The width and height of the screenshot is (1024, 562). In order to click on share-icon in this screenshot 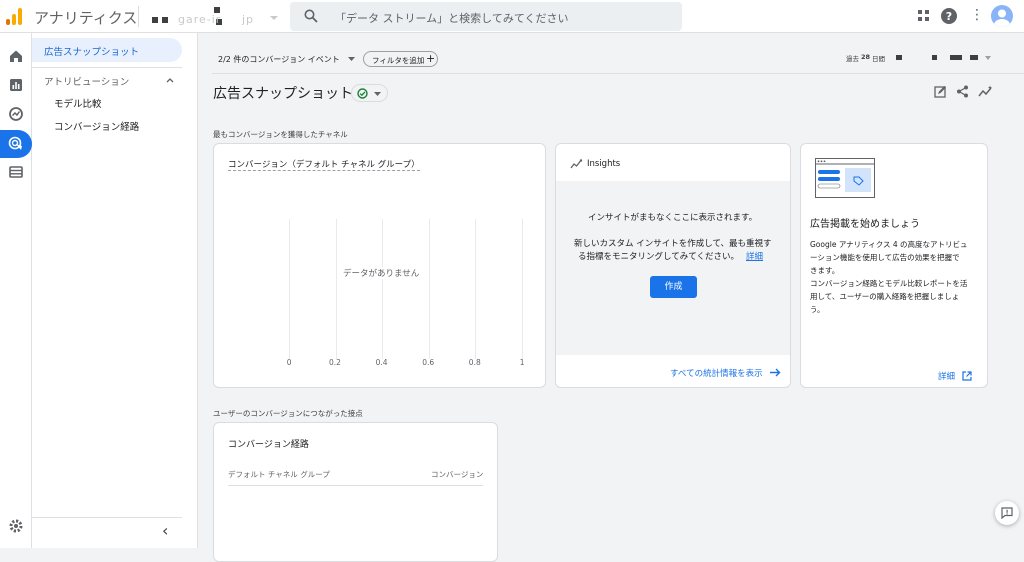, I will do `click(962, 91)`.